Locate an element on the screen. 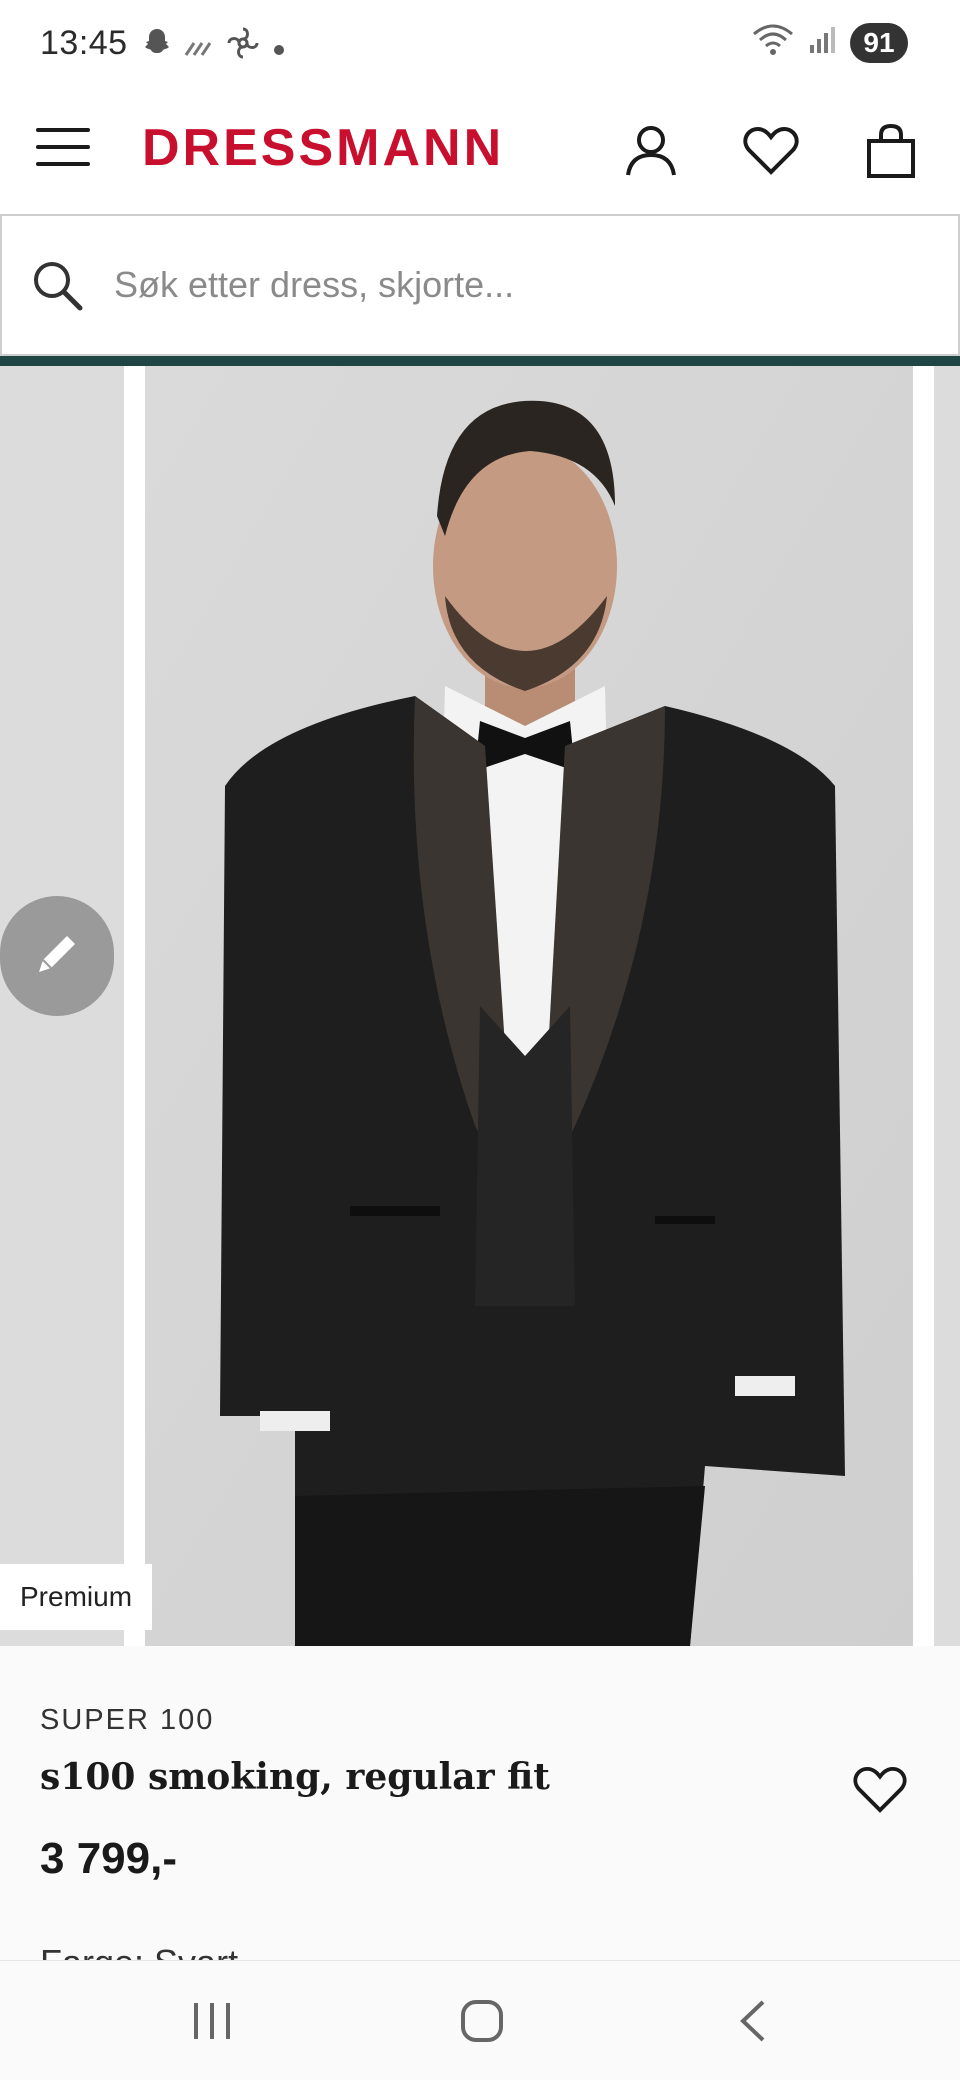 The height and width of the screenshot is (2080, 960). shopping-bag-icon is located at coordinates (891, 151).